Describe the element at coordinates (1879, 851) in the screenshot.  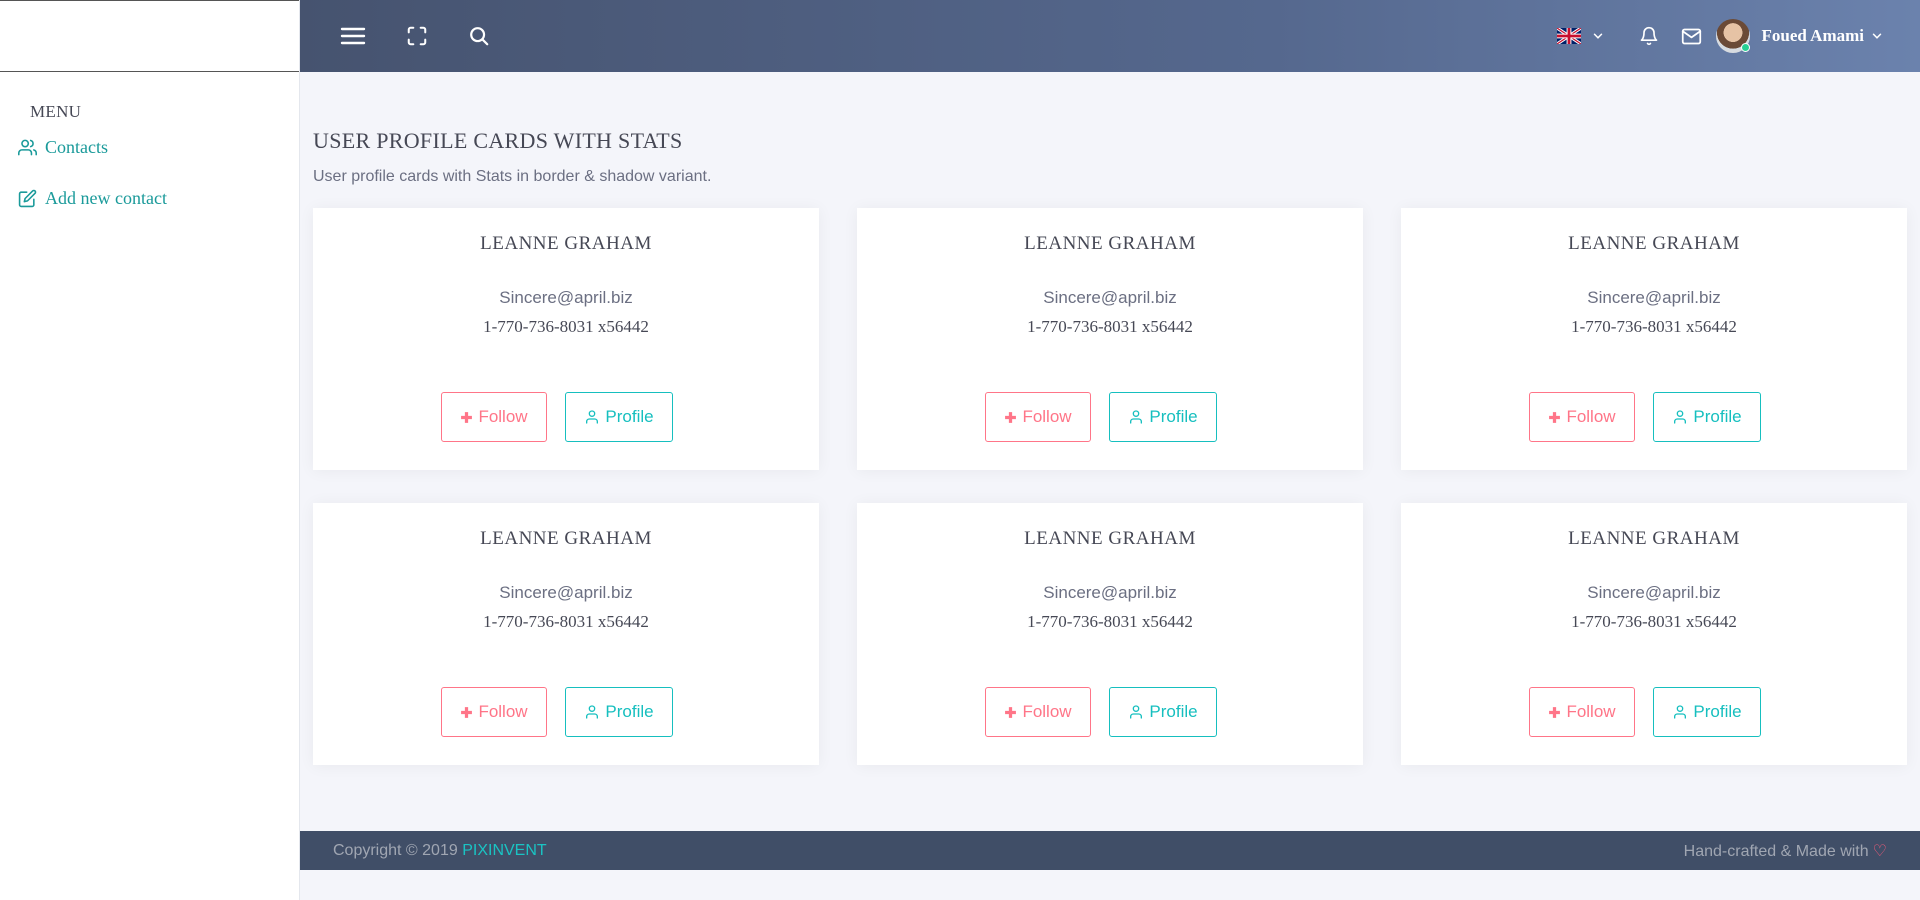
I see `heart-icon: ♡` at that location.